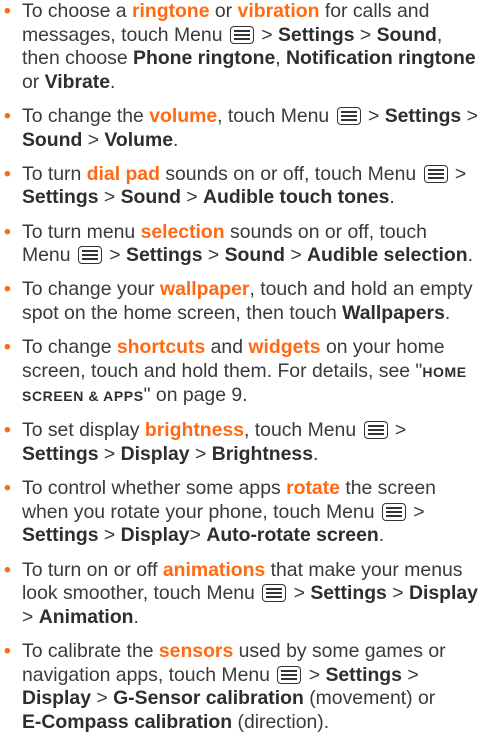  What do you see at coordinates (292, 535) in the screenshot?
I see `menu-path-term: Auto-rotate screen` at bounding box center [292, 535].